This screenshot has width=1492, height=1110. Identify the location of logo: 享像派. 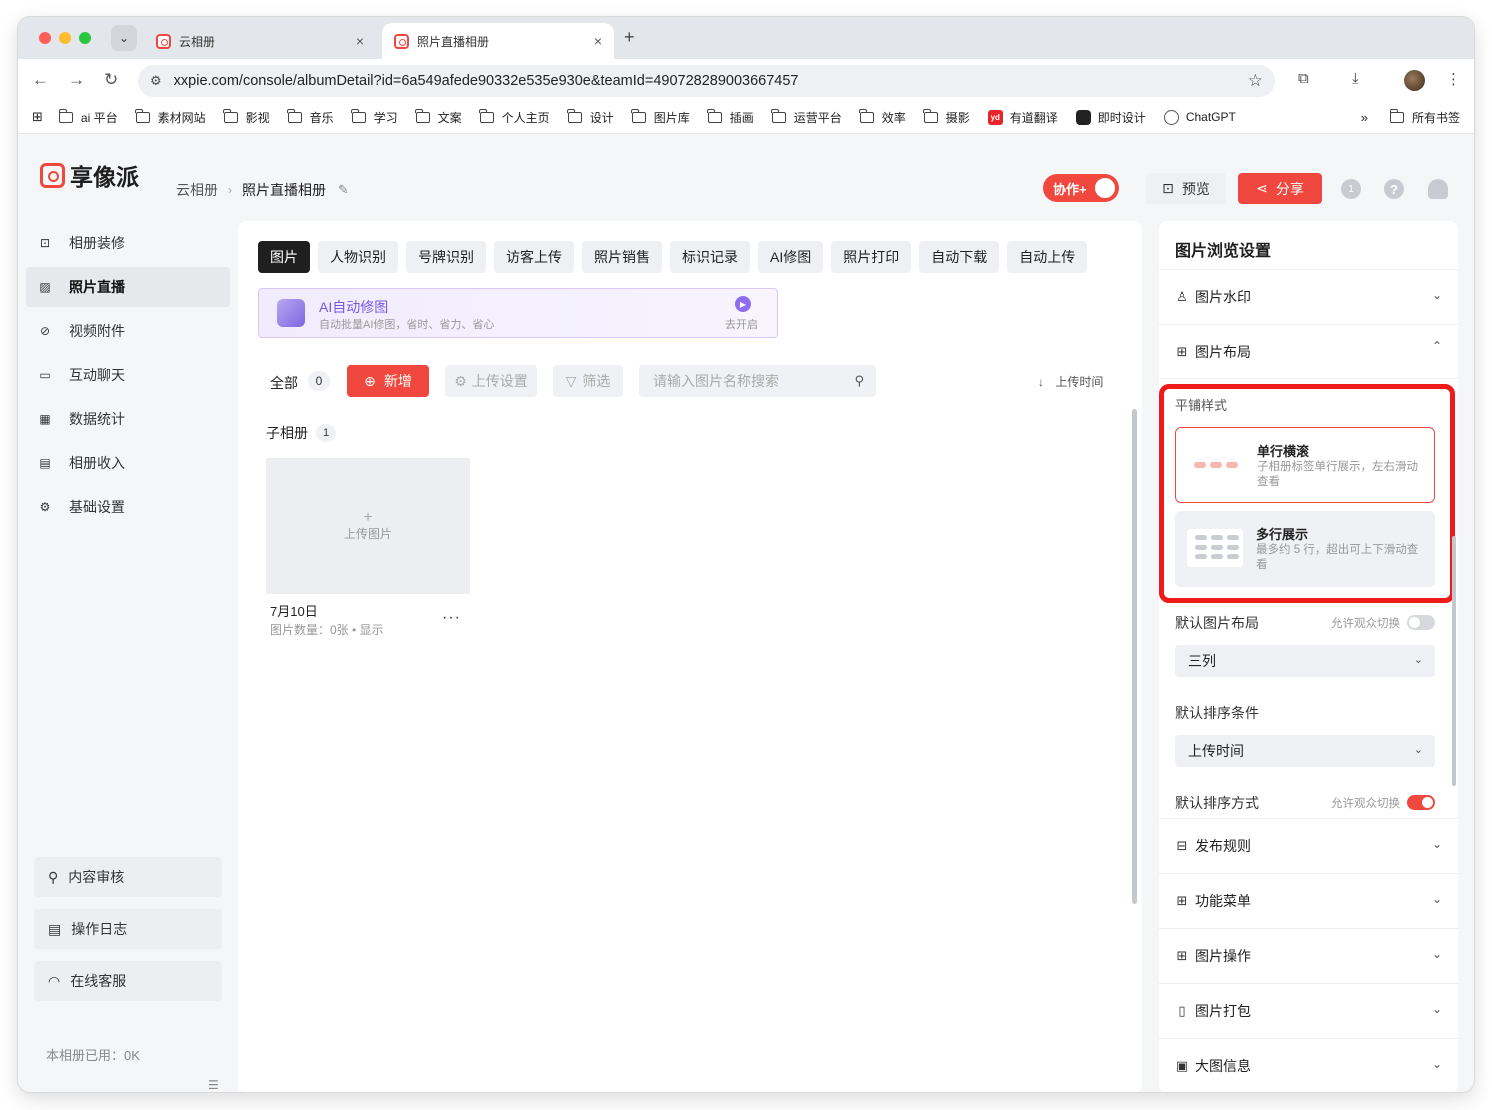
(89, 175).